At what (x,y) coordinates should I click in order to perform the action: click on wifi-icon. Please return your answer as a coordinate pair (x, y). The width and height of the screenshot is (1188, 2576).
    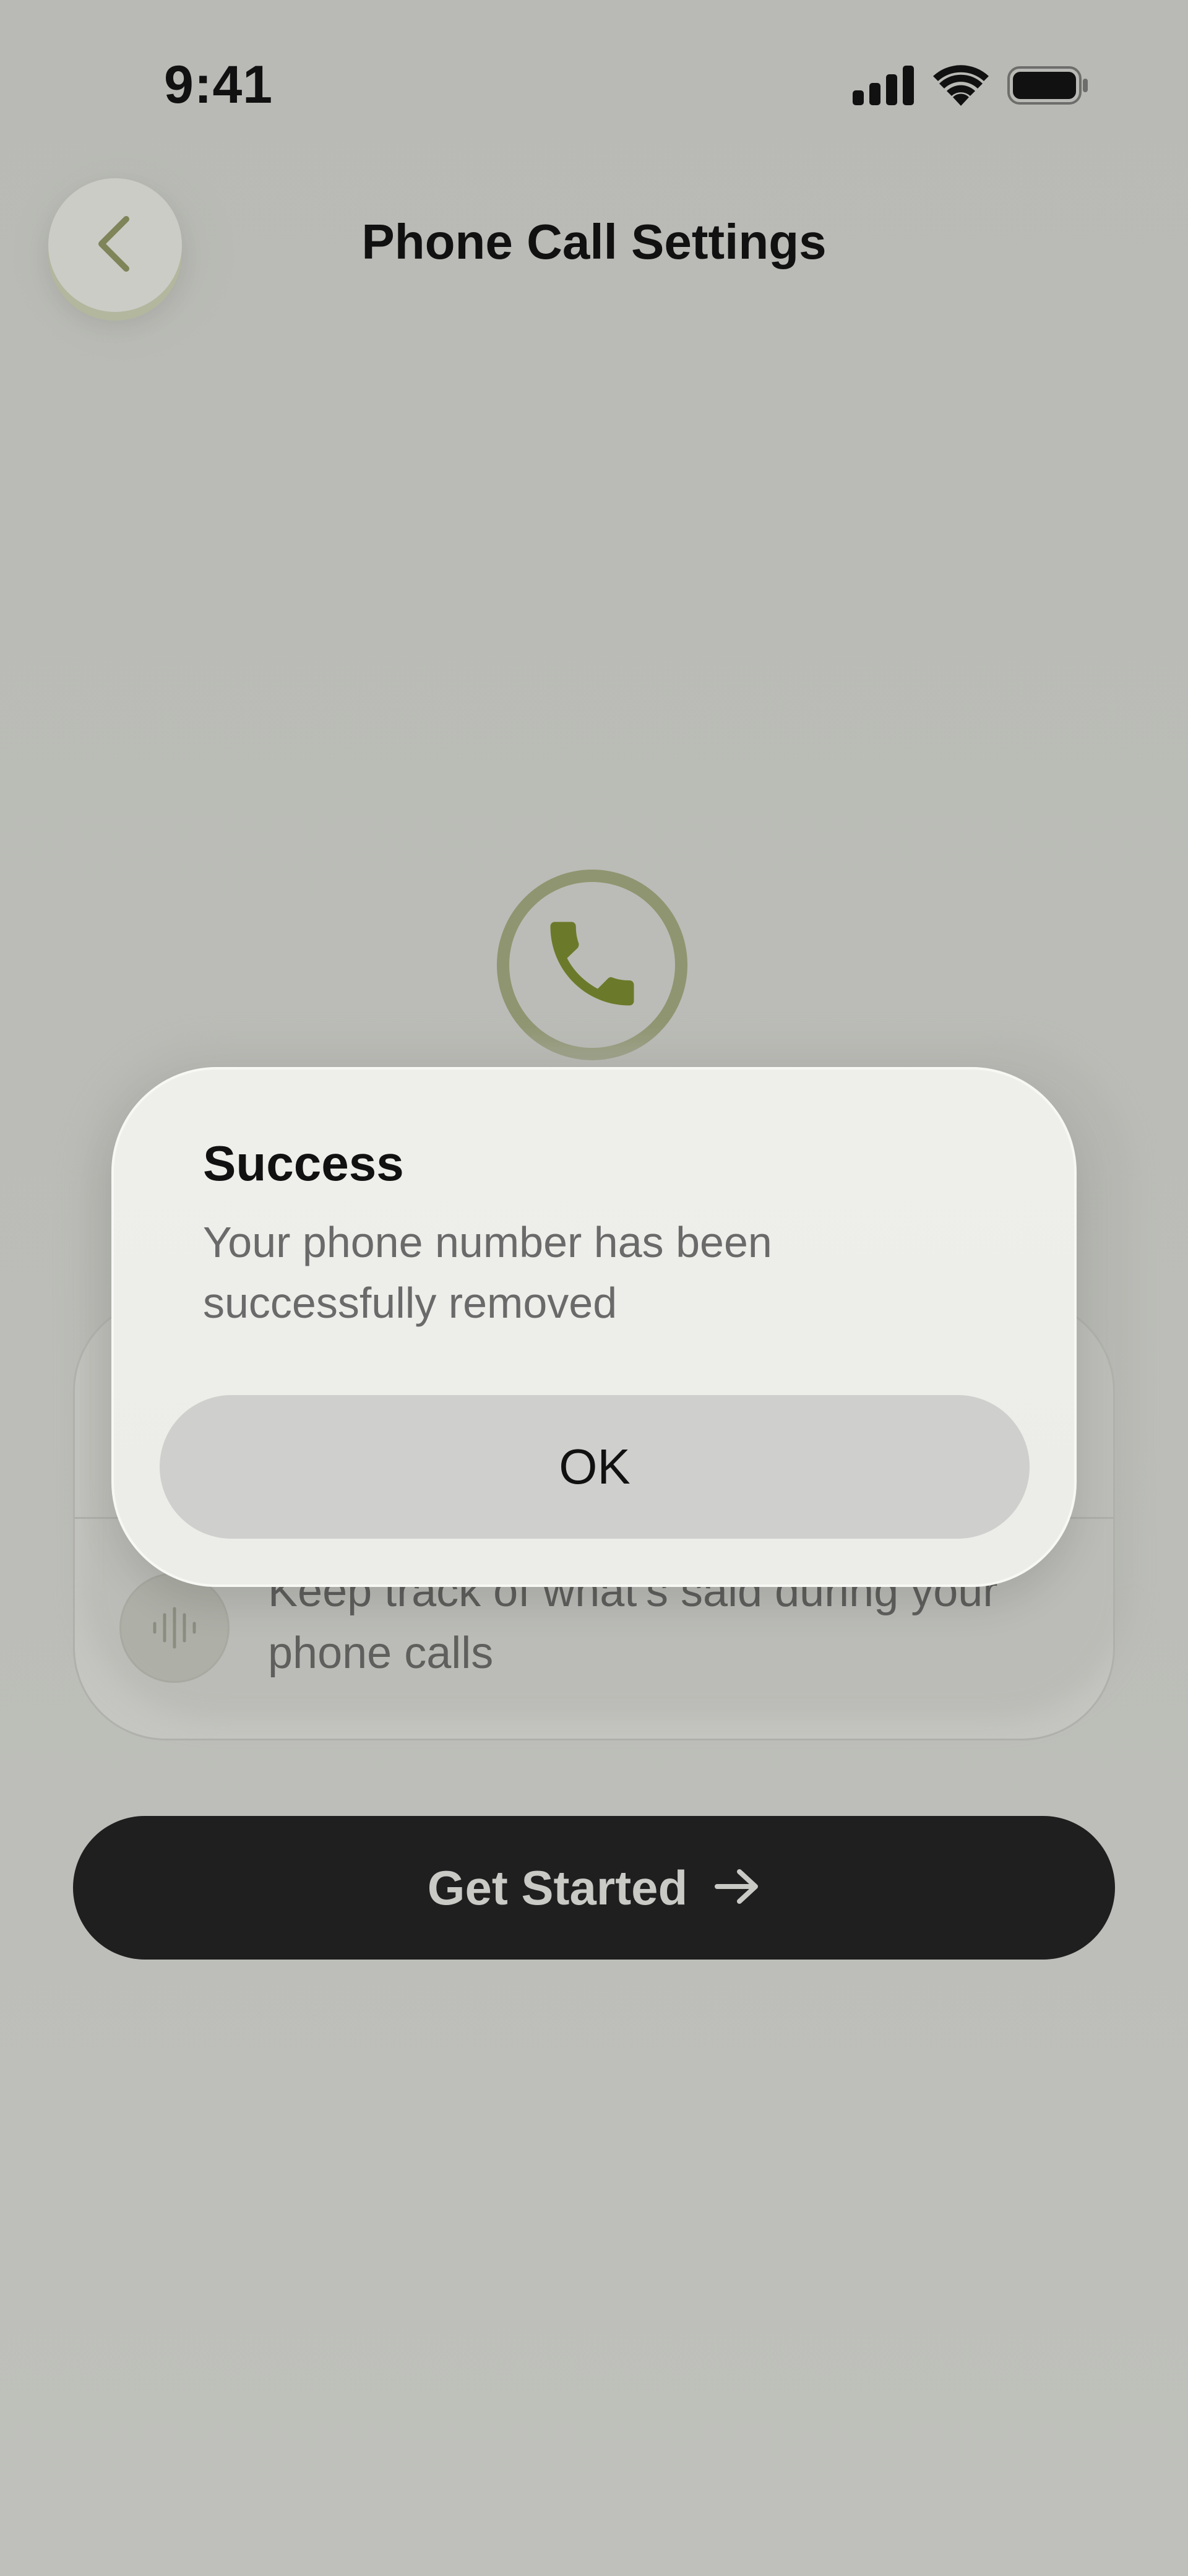
    Looking at the image, I should click on (961, 87).